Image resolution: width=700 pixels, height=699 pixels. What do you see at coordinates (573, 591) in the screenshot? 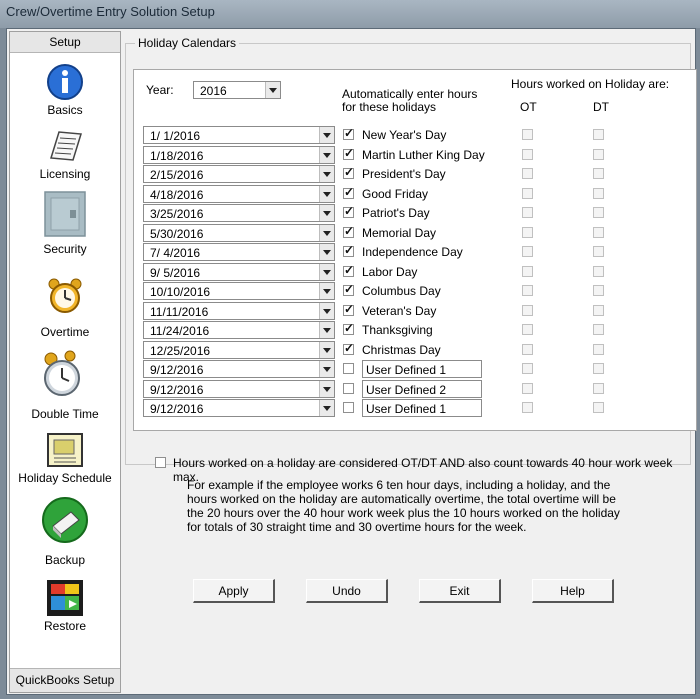
I see `help-button: Help` at bounding box center [573, 591].